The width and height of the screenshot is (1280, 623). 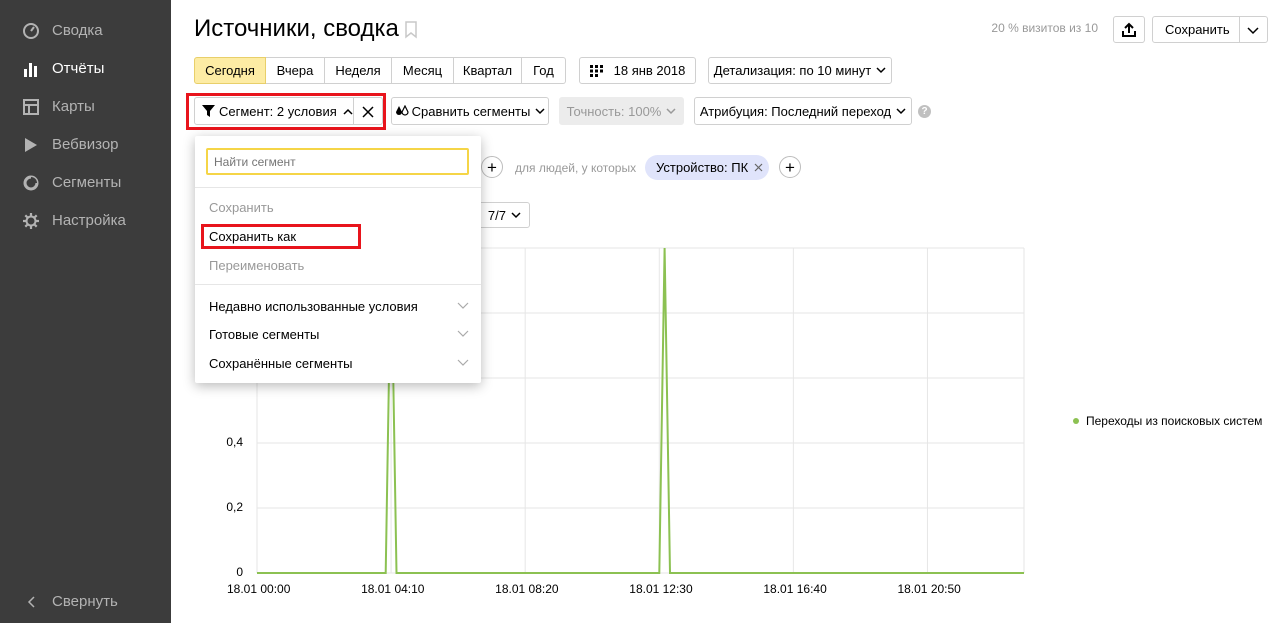 I want to click on y-tick-label: 0,4, so click(x=234, y=442).